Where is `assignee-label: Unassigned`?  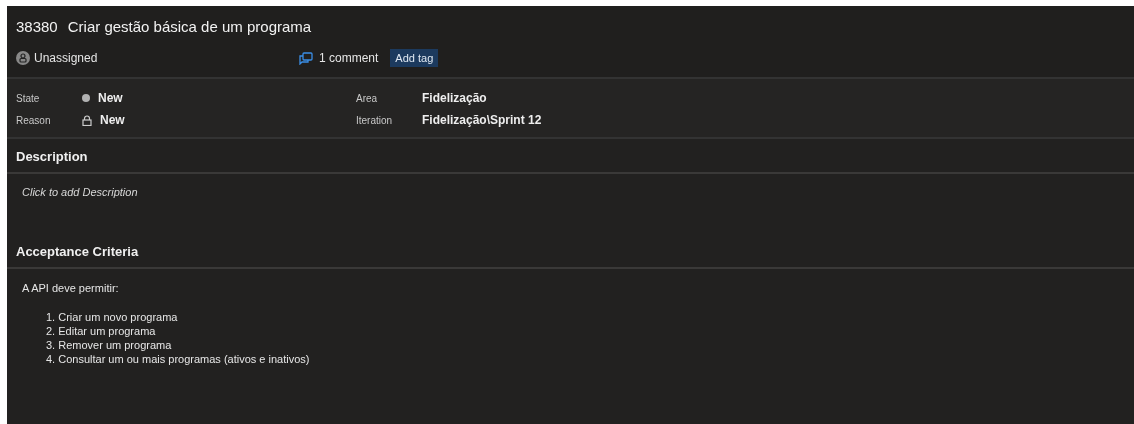 assignee-label: Unassigned is located at coordinates (66, 58).